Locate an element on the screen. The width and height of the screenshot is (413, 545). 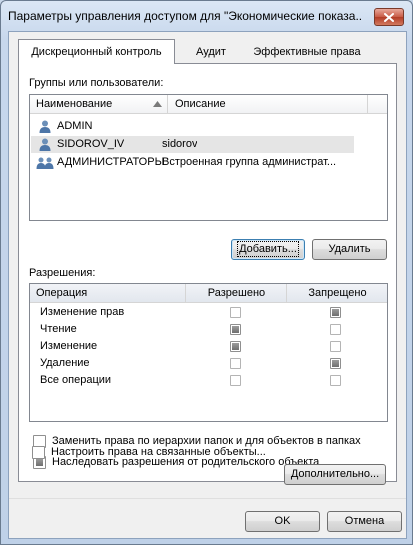
permission-label: Чтение is located at coordinates (58, 329).